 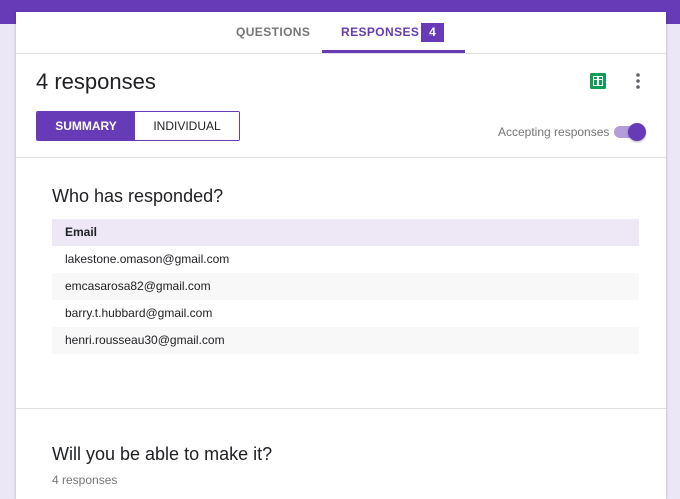 I want to click on toggle-thumb, so click(x=637, y=132).